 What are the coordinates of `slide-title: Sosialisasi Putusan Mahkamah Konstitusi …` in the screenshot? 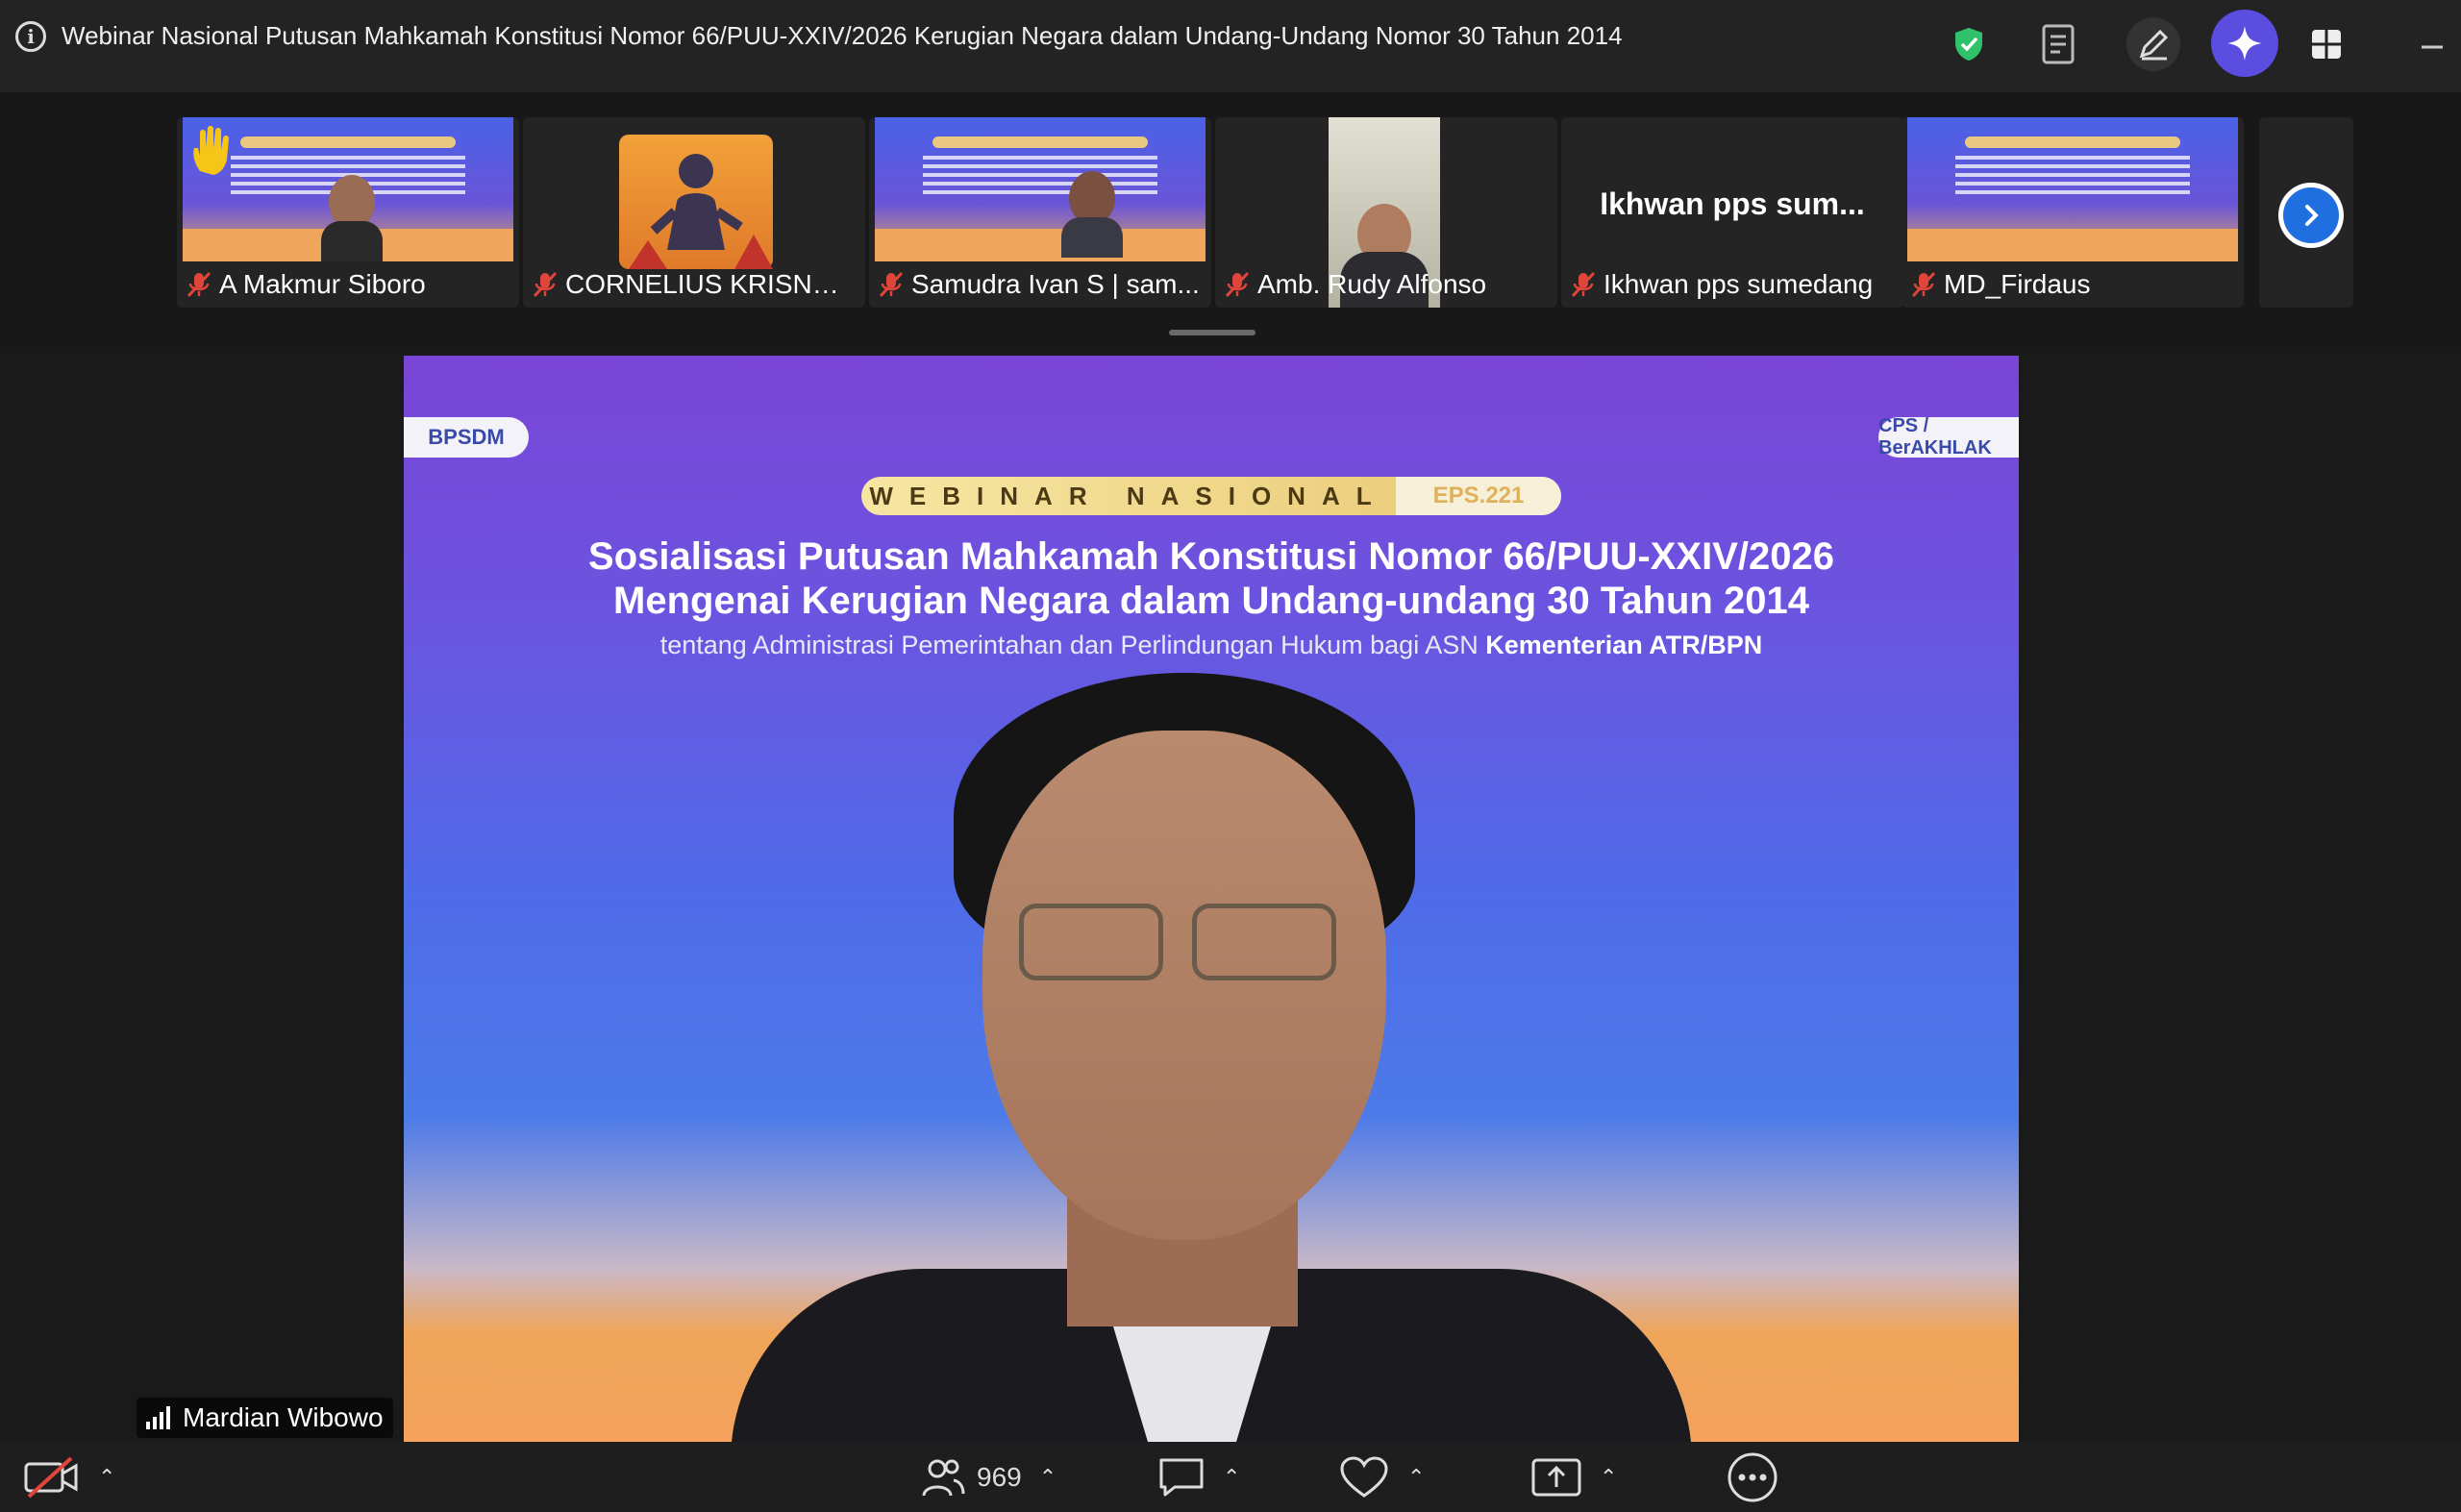 It's located at (1211, 578).